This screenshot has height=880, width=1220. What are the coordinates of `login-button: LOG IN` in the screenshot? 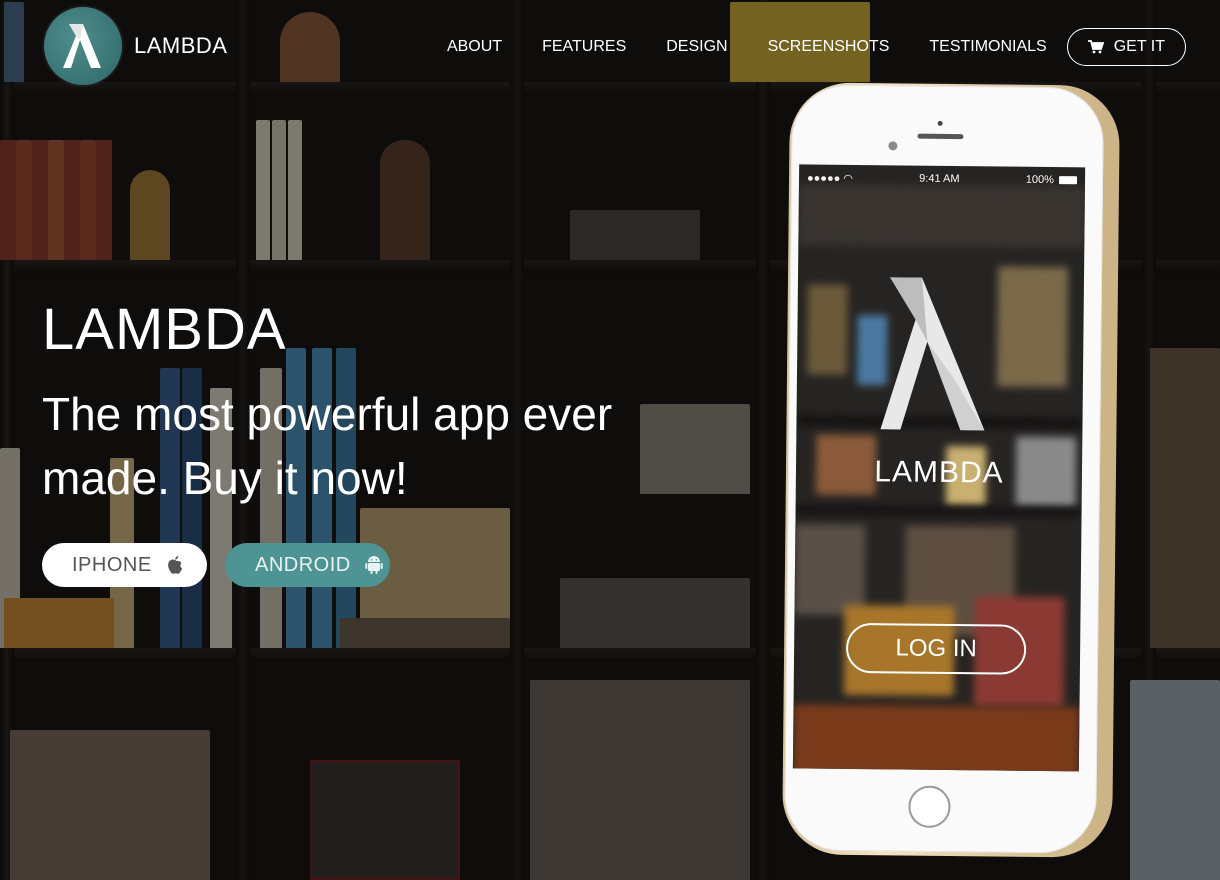 It's located at (936, 648).